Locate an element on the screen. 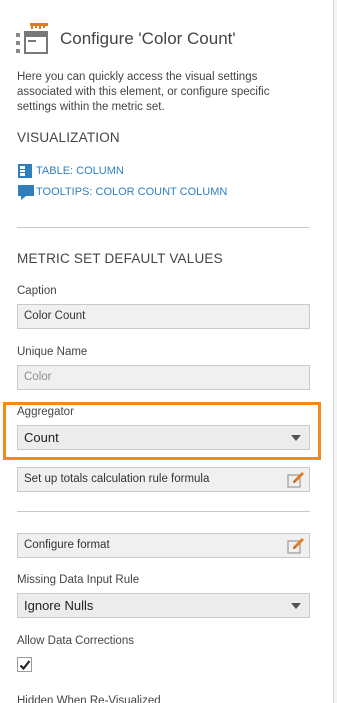  configure-panel-icon is located at coordinates (33, 39).